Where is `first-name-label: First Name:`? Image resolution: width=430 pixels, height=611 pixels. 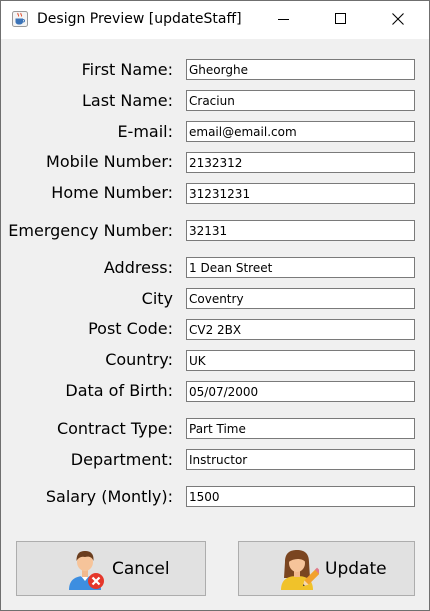
first-name-label: First Name: is located at coordinates (127, 69).